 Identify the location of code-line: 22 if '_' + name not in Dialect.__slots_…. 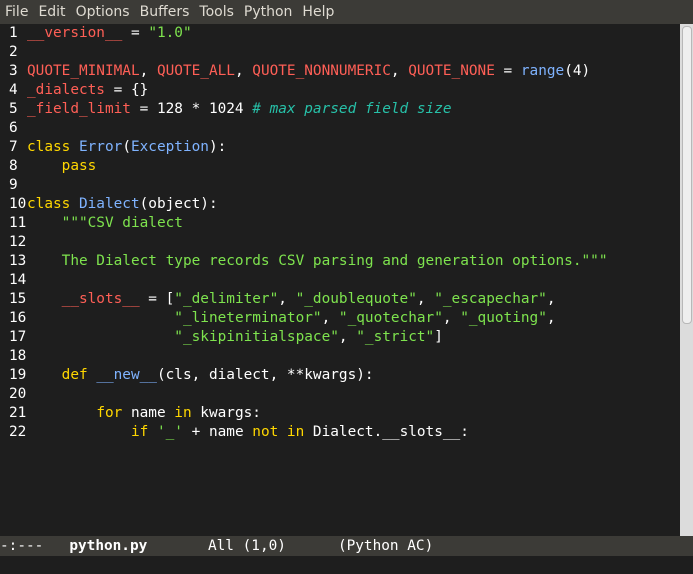
(234, 432).